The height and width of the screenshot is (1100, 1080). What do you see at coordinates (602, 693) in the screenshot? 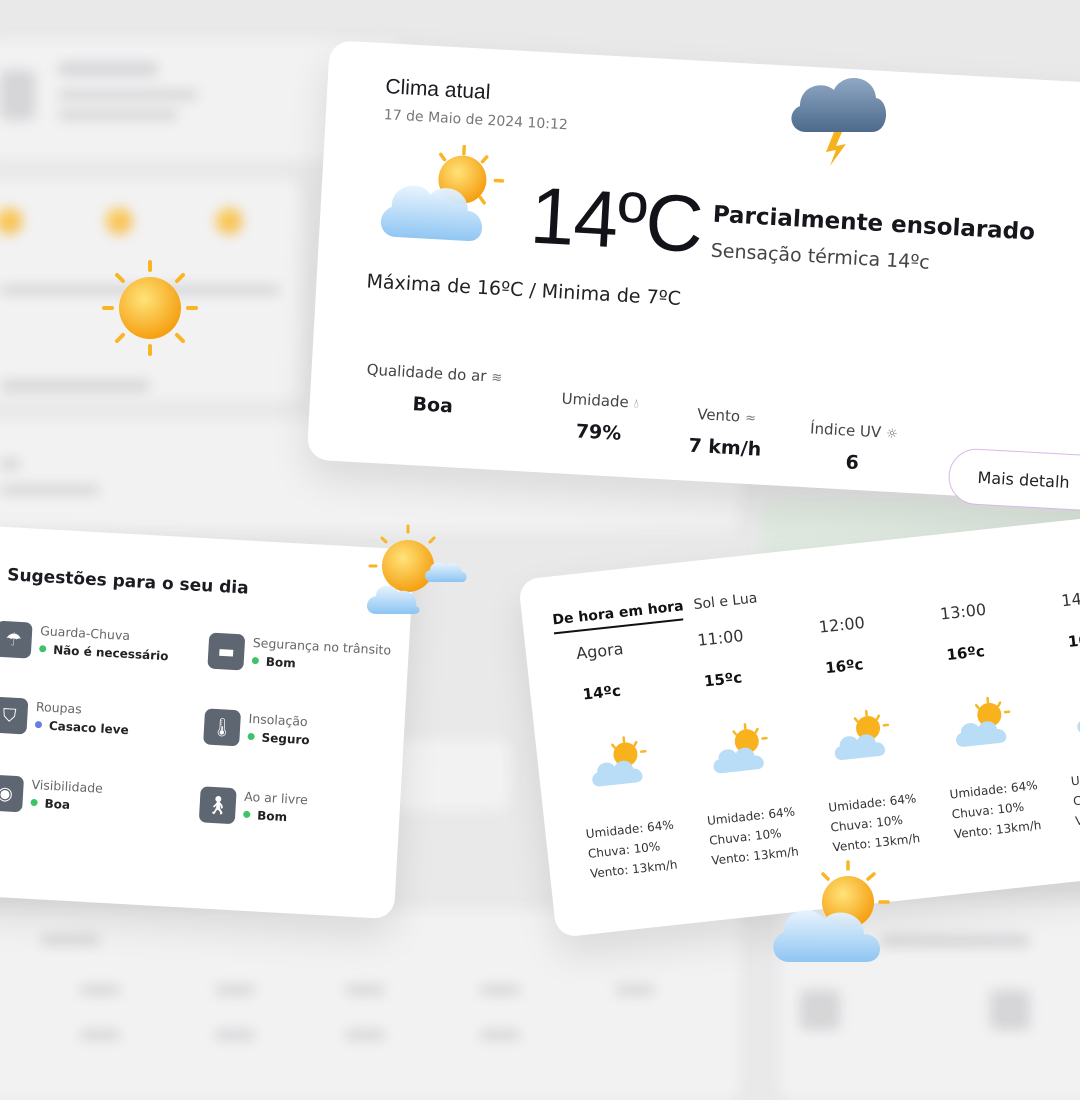
I see `hour-temp: 14ºc` at bounding box center [602, 693].